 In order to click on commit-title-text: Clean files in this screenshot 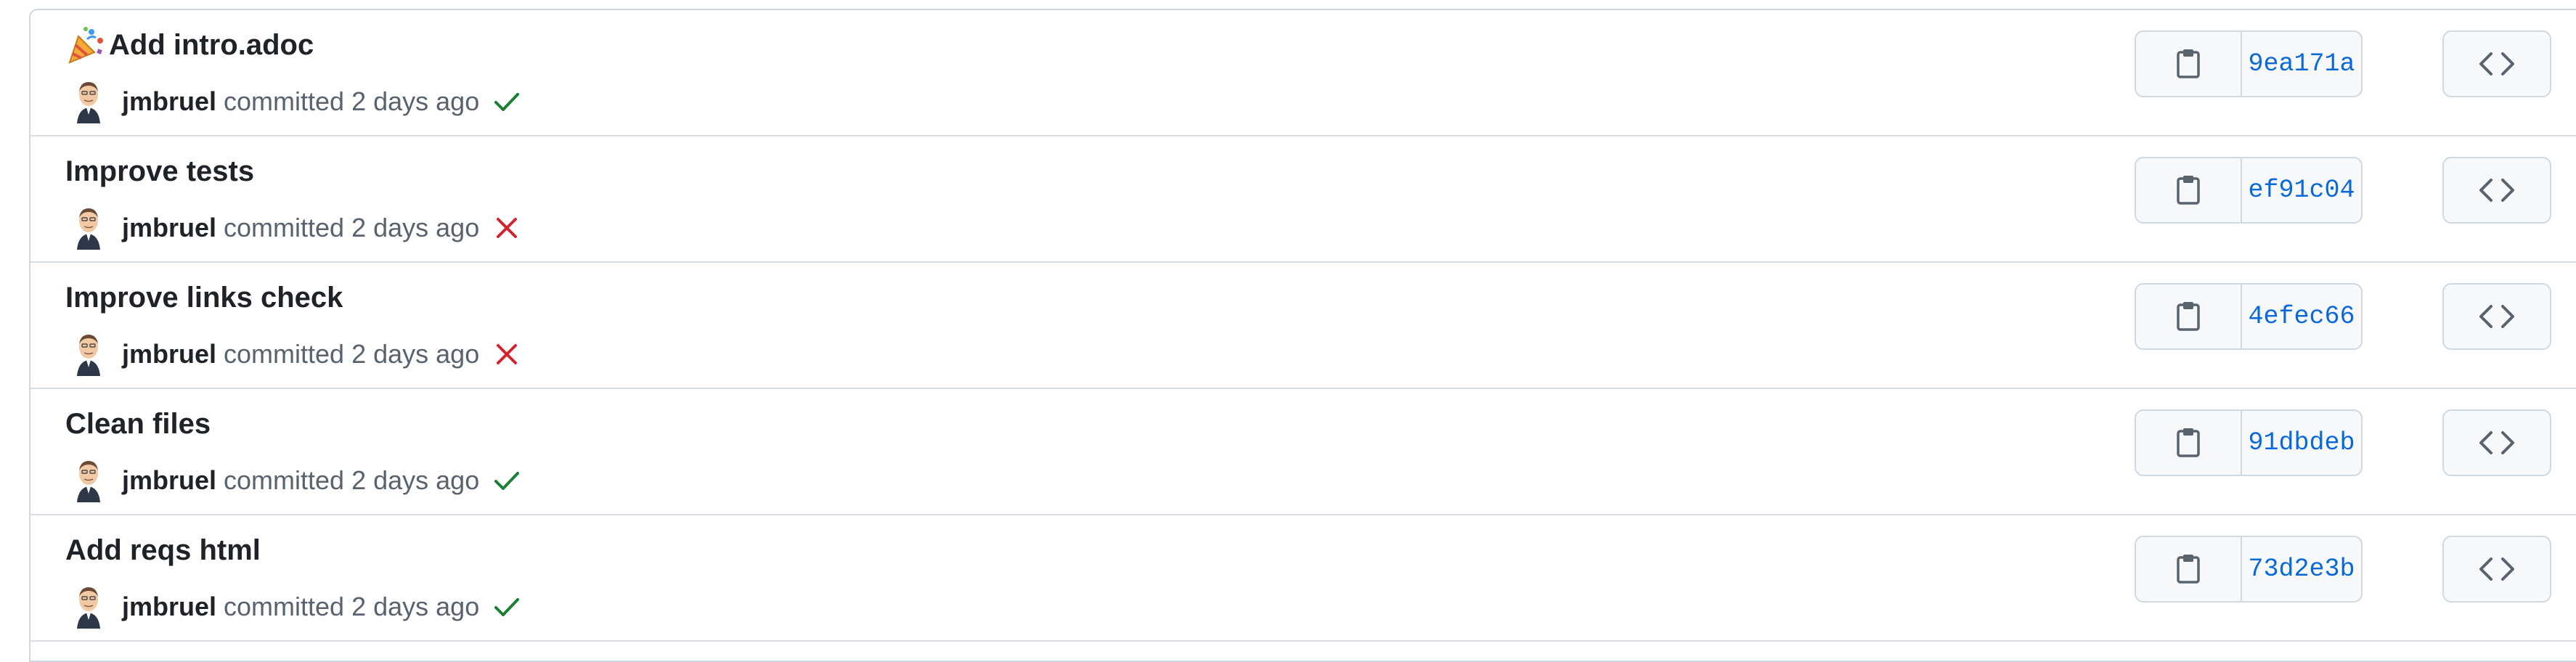, I will do `click(138, 423)`.